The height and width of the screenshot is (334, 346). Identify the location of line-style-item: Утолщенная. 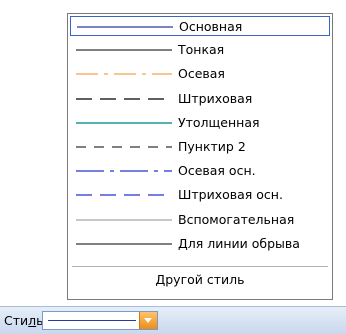
(200, 123).